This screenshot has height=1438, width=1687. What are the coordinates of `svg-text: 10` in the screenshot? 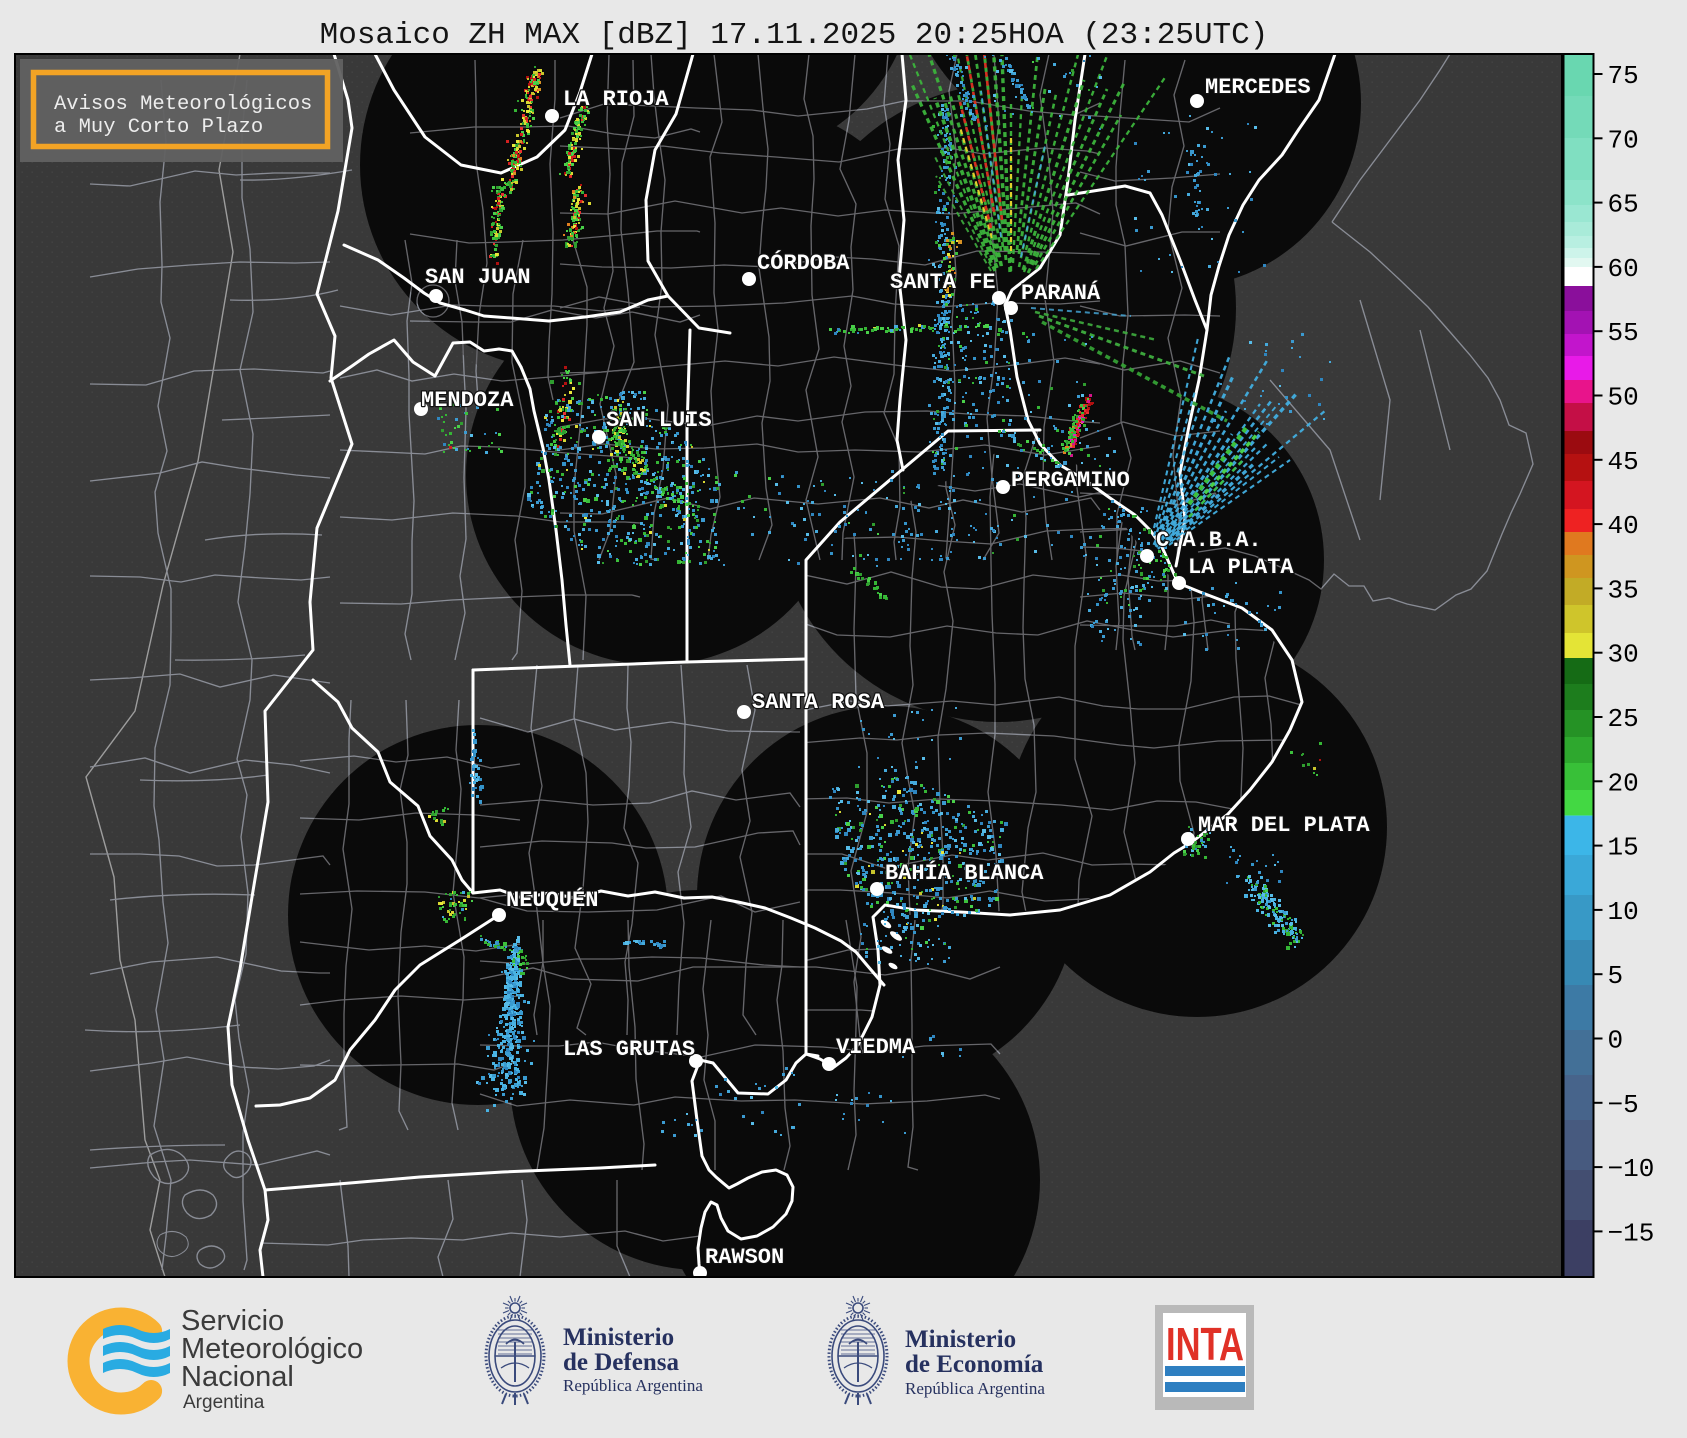 It's located at (1623, 912).